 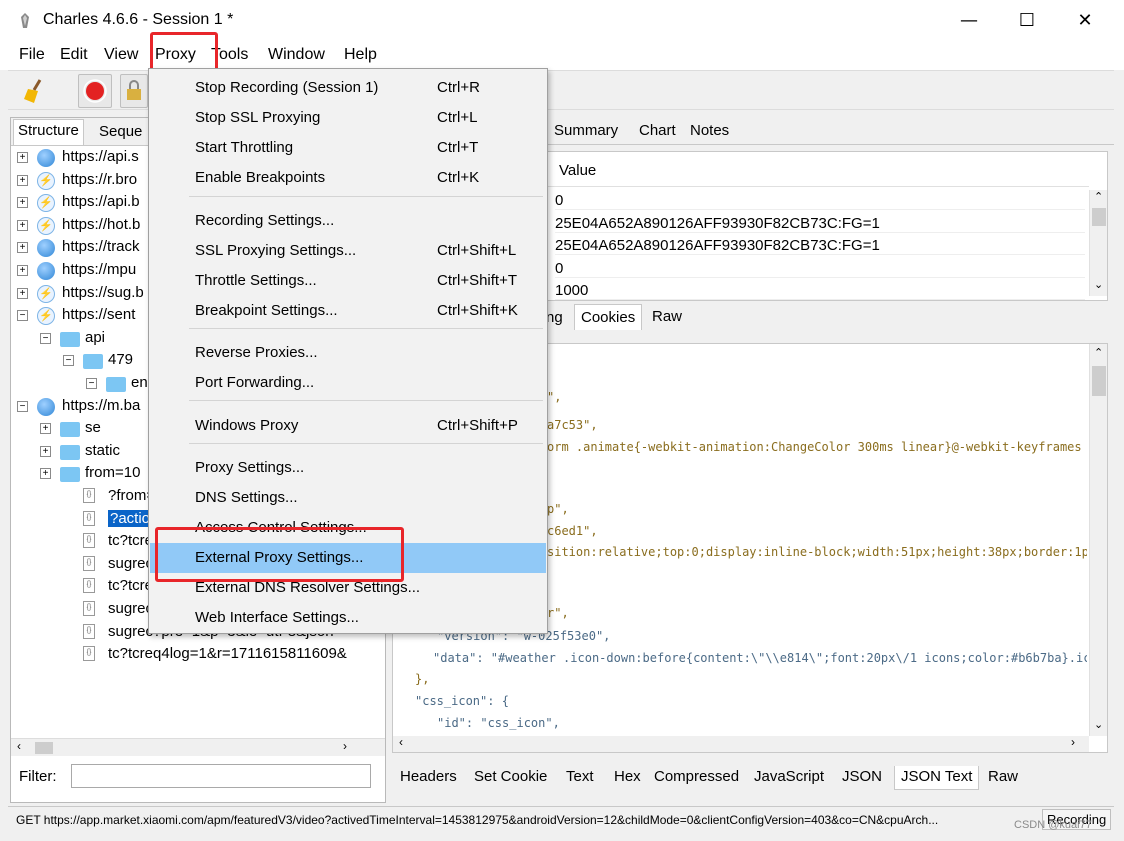 What do you see at coordinates (457, 117) in the screenshot?
I see `menu-item-shortcut: Ctrl+L` at bounding box center [457, 117].